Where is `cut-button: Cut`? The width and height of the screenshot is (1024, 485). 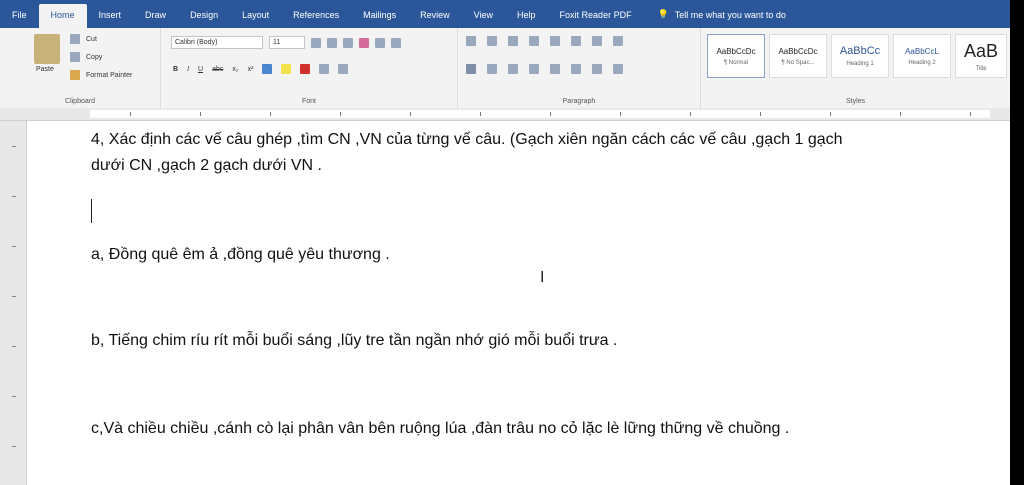
cut-button: Cut is located at coordinates (91, 39).